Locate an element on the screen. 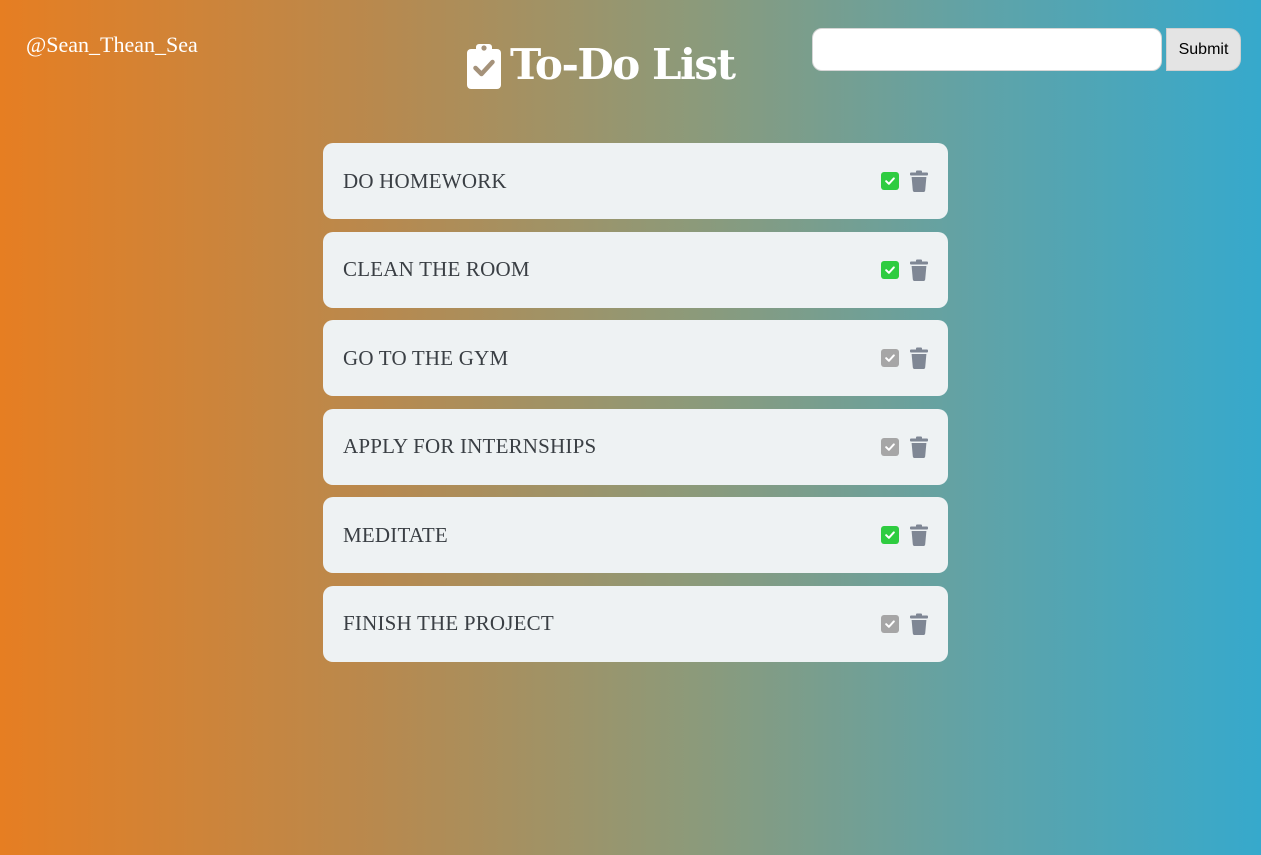  page-title-text: To-Do List is located at coordinates (623, 64).